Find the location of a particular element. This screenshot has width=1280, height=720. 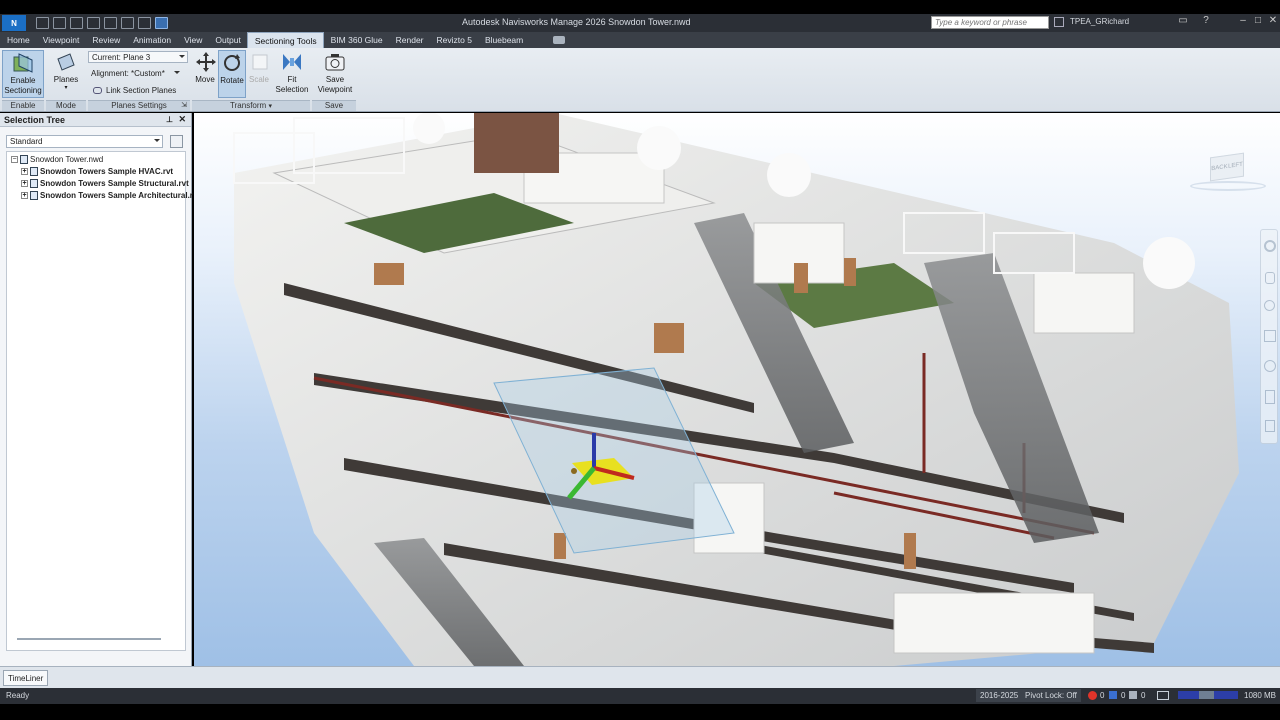

move-button: Move is located at coordinates (205, 74).